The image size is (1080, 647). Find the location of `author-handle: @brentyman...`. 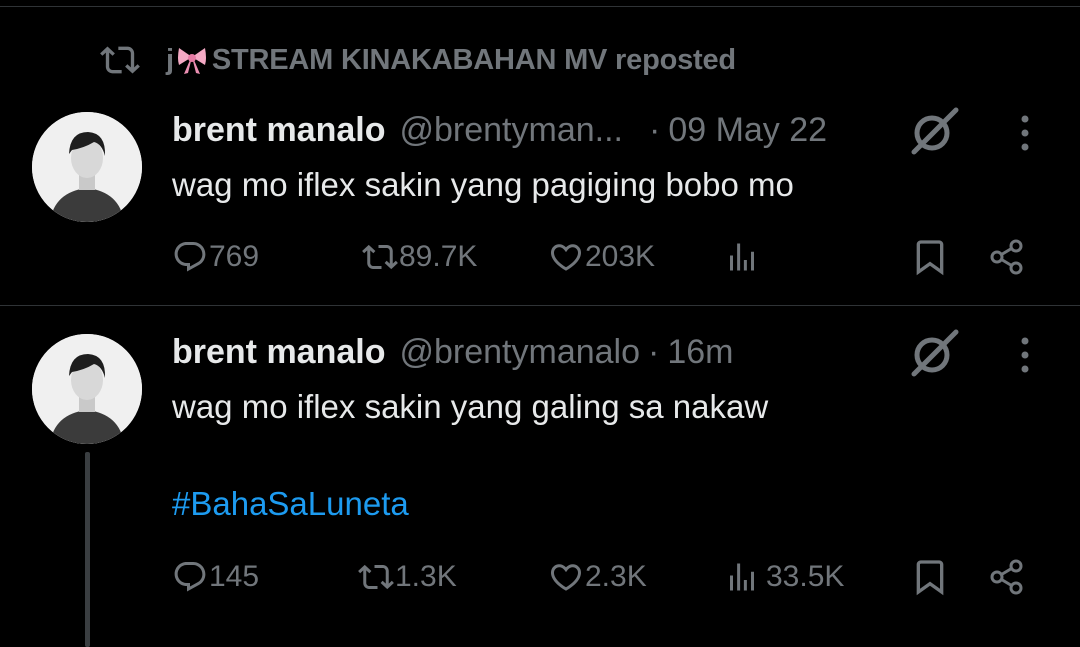

author-handle: @brentyman... is located at coordinates (511, 130).